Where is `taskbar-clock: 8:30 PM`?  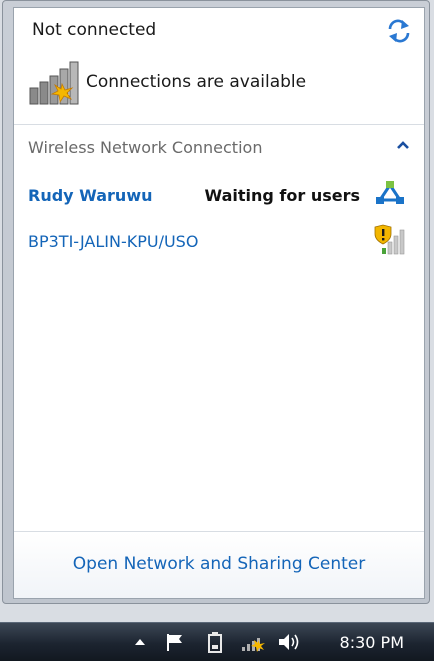 taskbar-clock: 8:30 PM is located at coordinates (372, 642).